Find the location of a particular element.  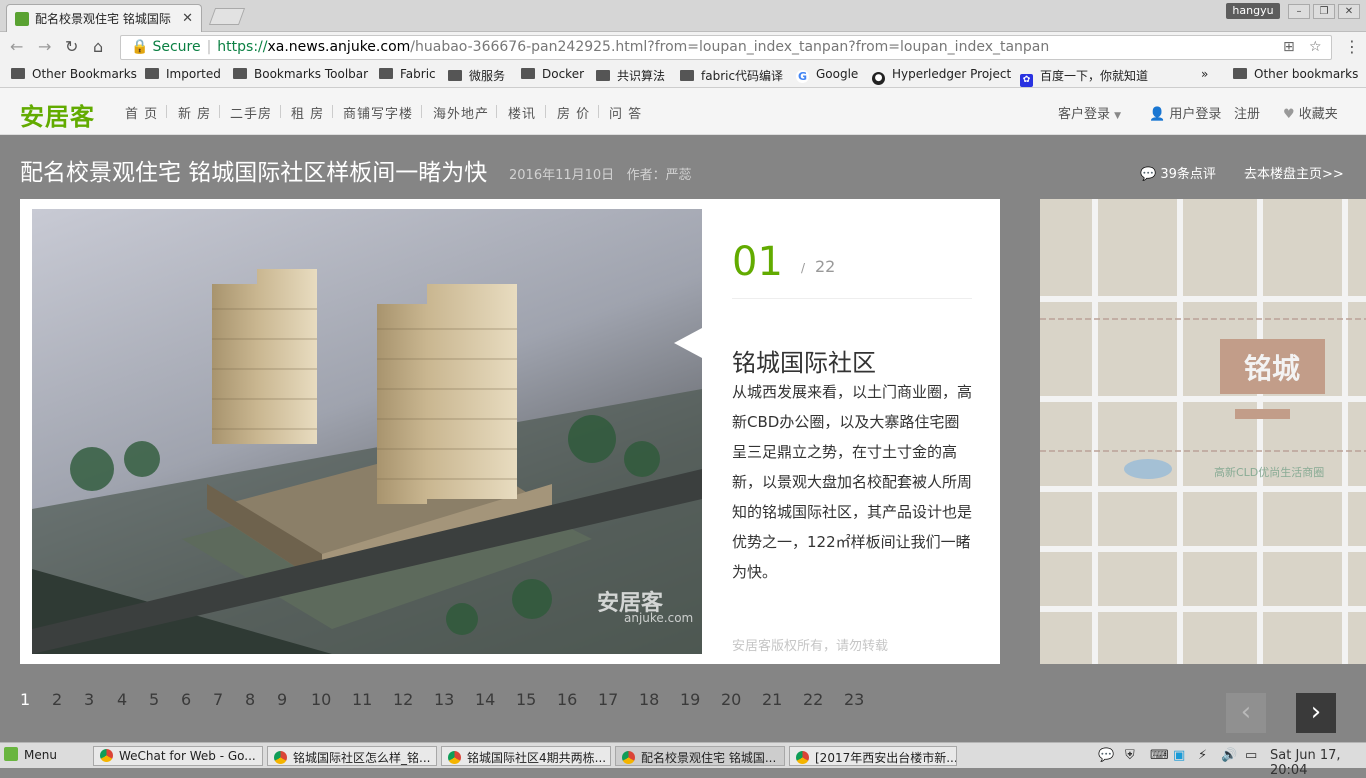

property-home-link: 去本楼盘主页>> is located at coordinates (1294, 172).